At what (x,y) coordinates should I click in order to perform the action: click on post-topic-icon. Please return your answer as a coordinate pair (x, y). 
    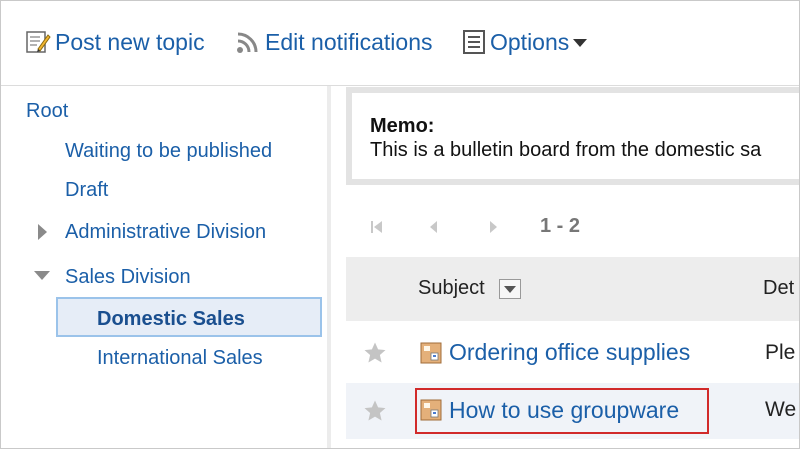
    Looking at the image, I should click on (38, 42).